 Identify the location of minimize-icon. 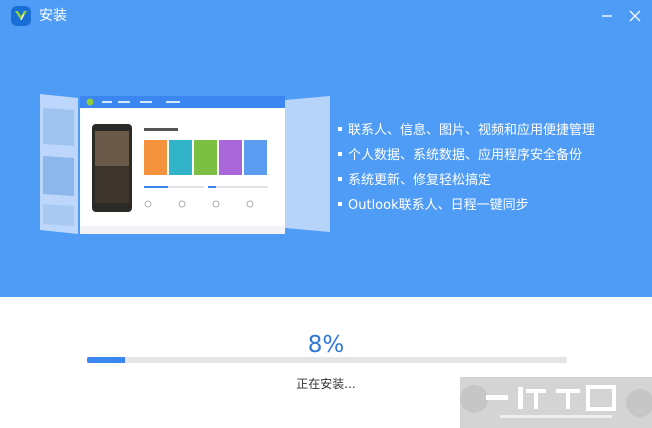
(607, 16).